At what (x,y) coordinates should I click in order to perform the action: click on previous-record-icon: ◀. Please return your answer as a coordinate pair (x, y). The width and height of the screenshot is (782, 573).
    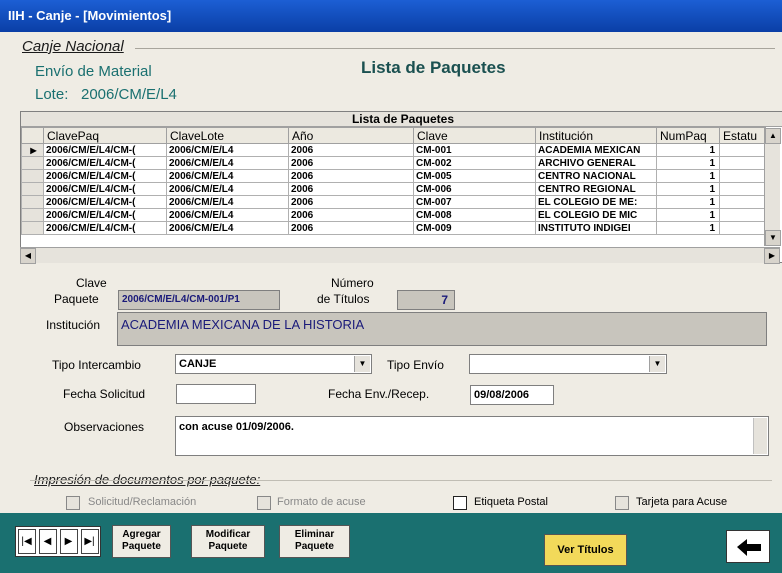
    Looking at the image, I should click on (47, 541).